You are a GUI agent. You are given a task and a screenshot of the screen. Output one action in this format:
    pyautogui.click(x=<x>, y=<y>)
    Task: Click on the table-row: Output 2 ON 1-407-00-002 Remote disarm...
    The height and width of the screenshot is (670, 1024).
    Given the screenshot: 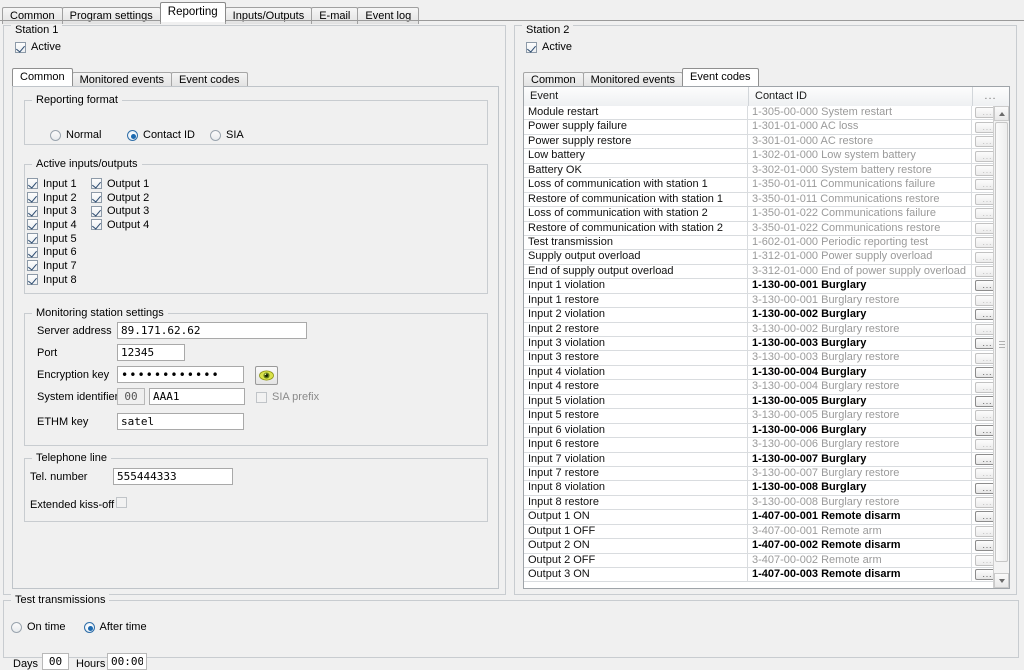 What is the action you would take?
    pyautogui.click(x=766, y=546)
    